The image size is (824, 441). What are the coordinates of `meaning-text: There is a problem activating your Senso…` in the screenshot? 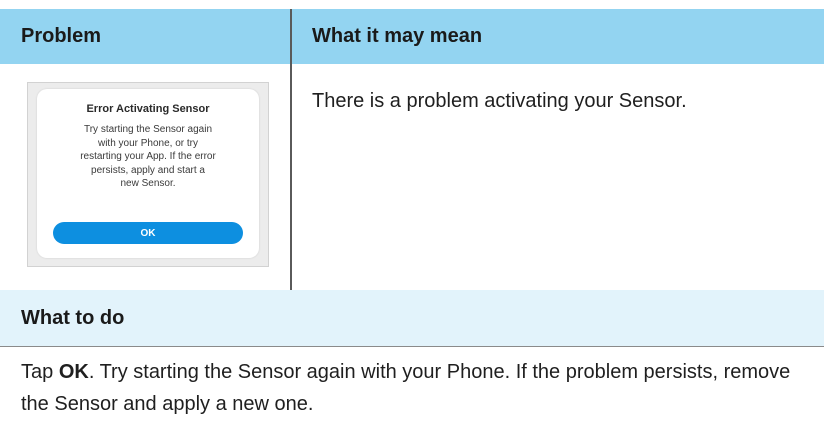 It's located at (499, 101).